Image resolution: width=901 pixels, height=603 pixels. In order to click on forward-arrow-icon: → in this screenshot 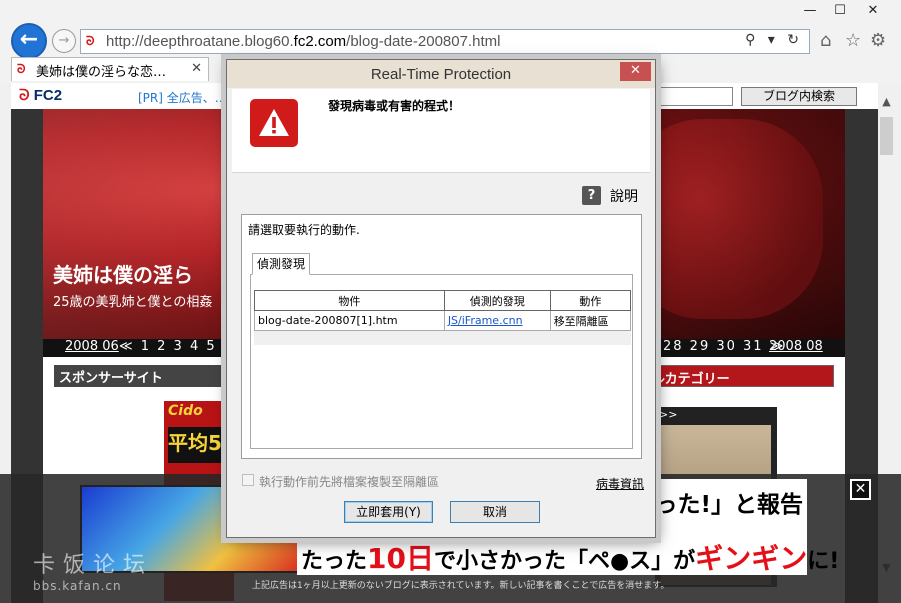, I will do `click(64, 41)`.